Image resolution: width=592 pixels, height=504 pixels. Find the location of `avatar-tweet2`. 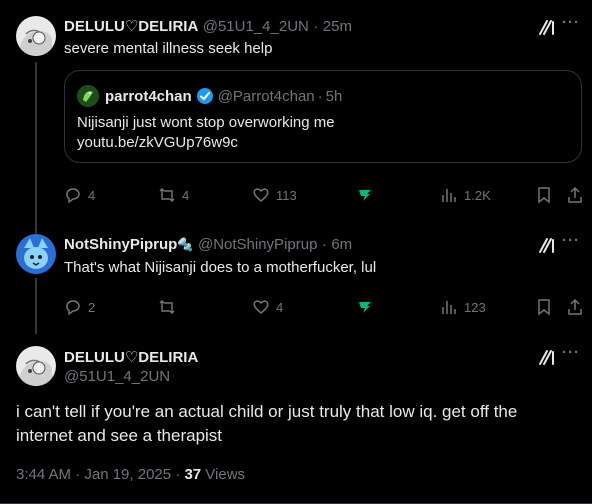

avatar-tweet2 is located at coordinates (36, 254).